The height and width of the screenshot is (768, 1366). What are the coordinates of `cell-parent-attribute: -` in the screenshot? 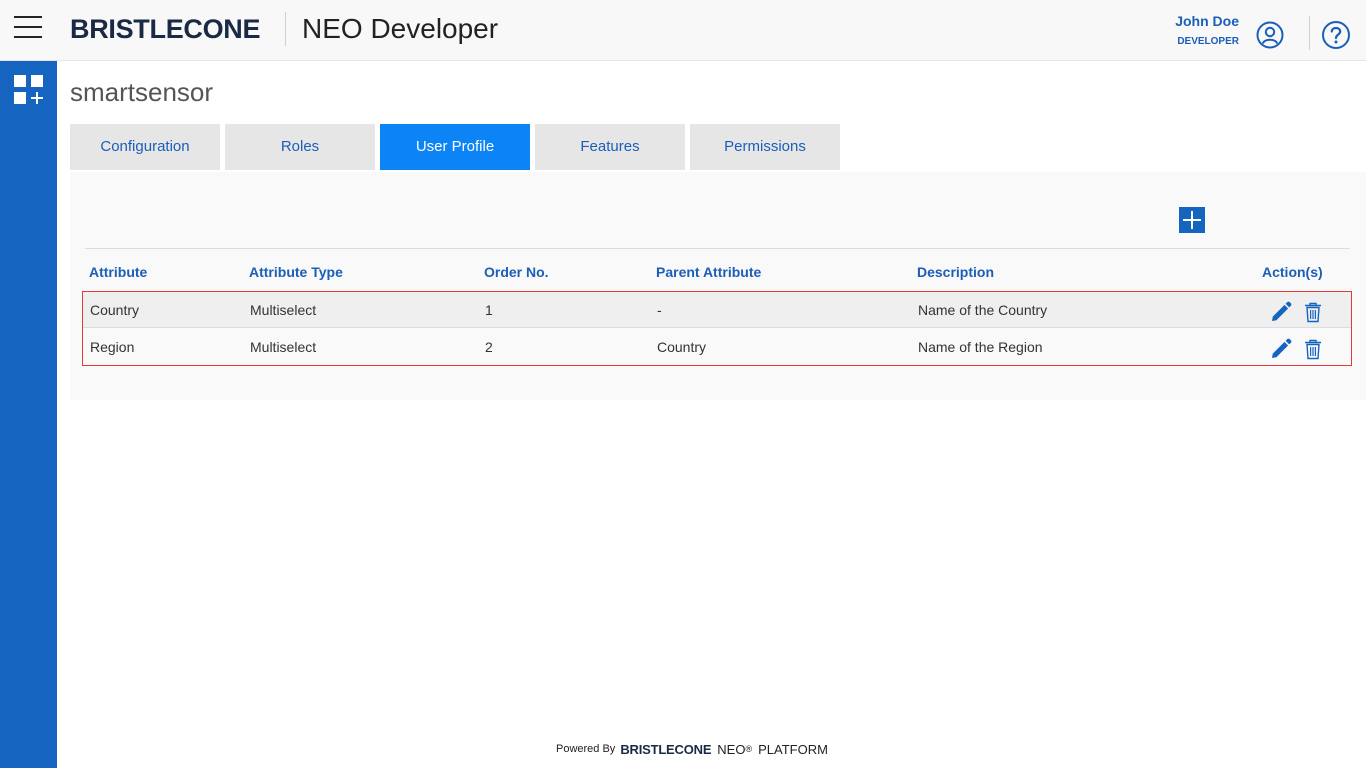 It's located at (659, 310).